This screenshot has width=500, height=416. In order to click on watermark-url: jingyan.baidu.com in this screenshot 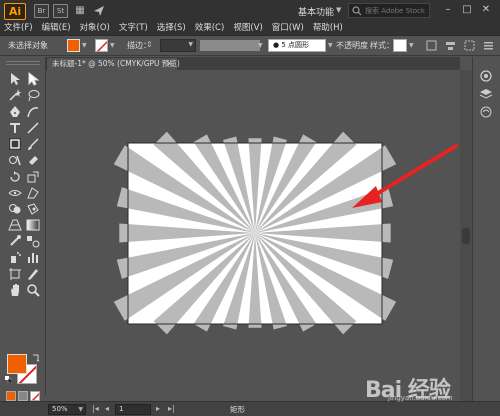, I will do `click(420, 398)`.